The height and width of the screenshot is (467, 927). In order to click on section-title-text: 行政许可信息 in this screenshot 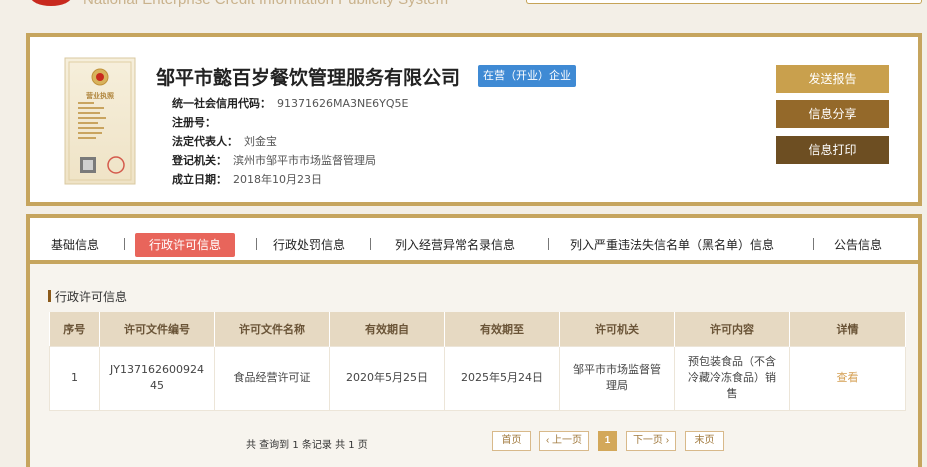, I will do `click(91, 297)`.